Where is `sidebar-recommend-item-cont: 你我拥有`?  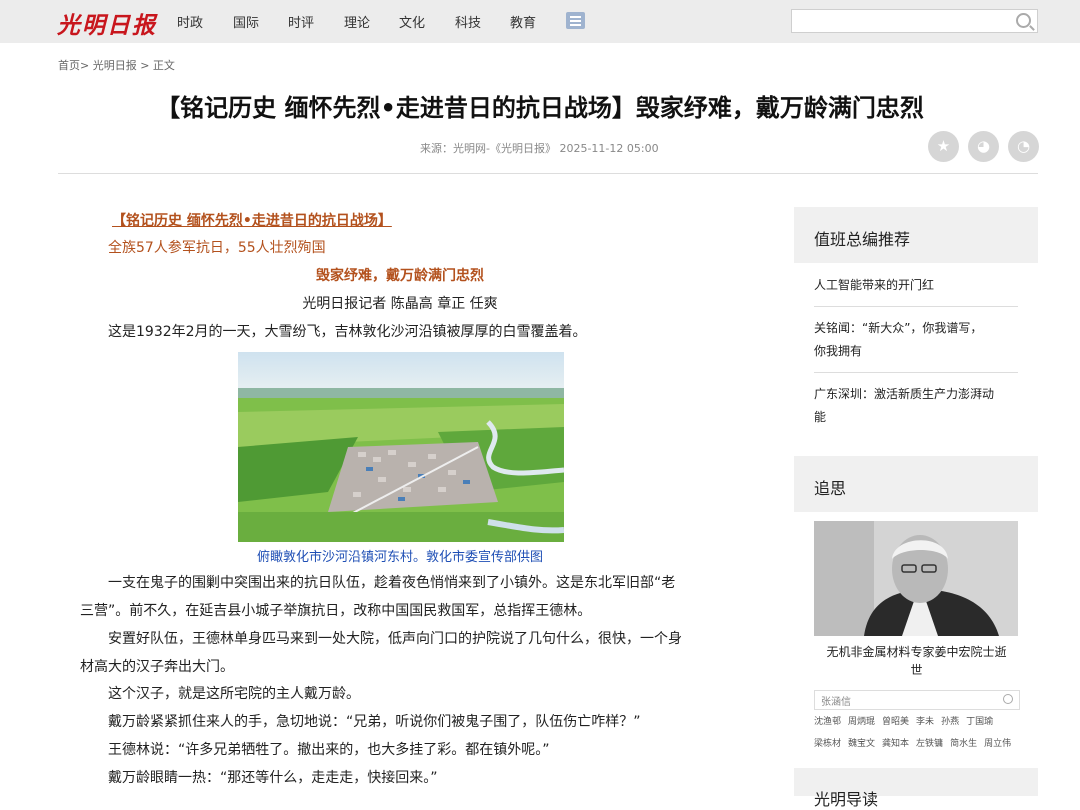 sidebar-recommend-item-cont: 你我拥有 is located at coordinates (916, 351).